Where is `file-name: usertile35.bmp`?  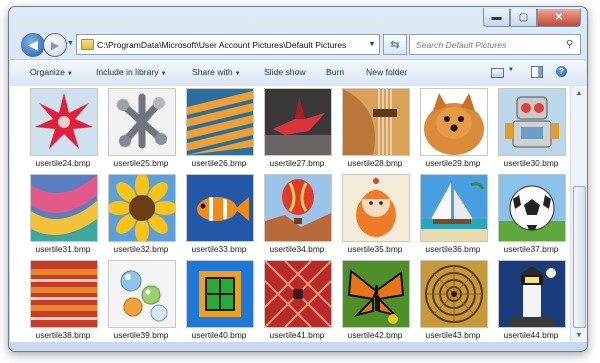
file-name: usertile35.bmp is located at coordinates (375, 249).